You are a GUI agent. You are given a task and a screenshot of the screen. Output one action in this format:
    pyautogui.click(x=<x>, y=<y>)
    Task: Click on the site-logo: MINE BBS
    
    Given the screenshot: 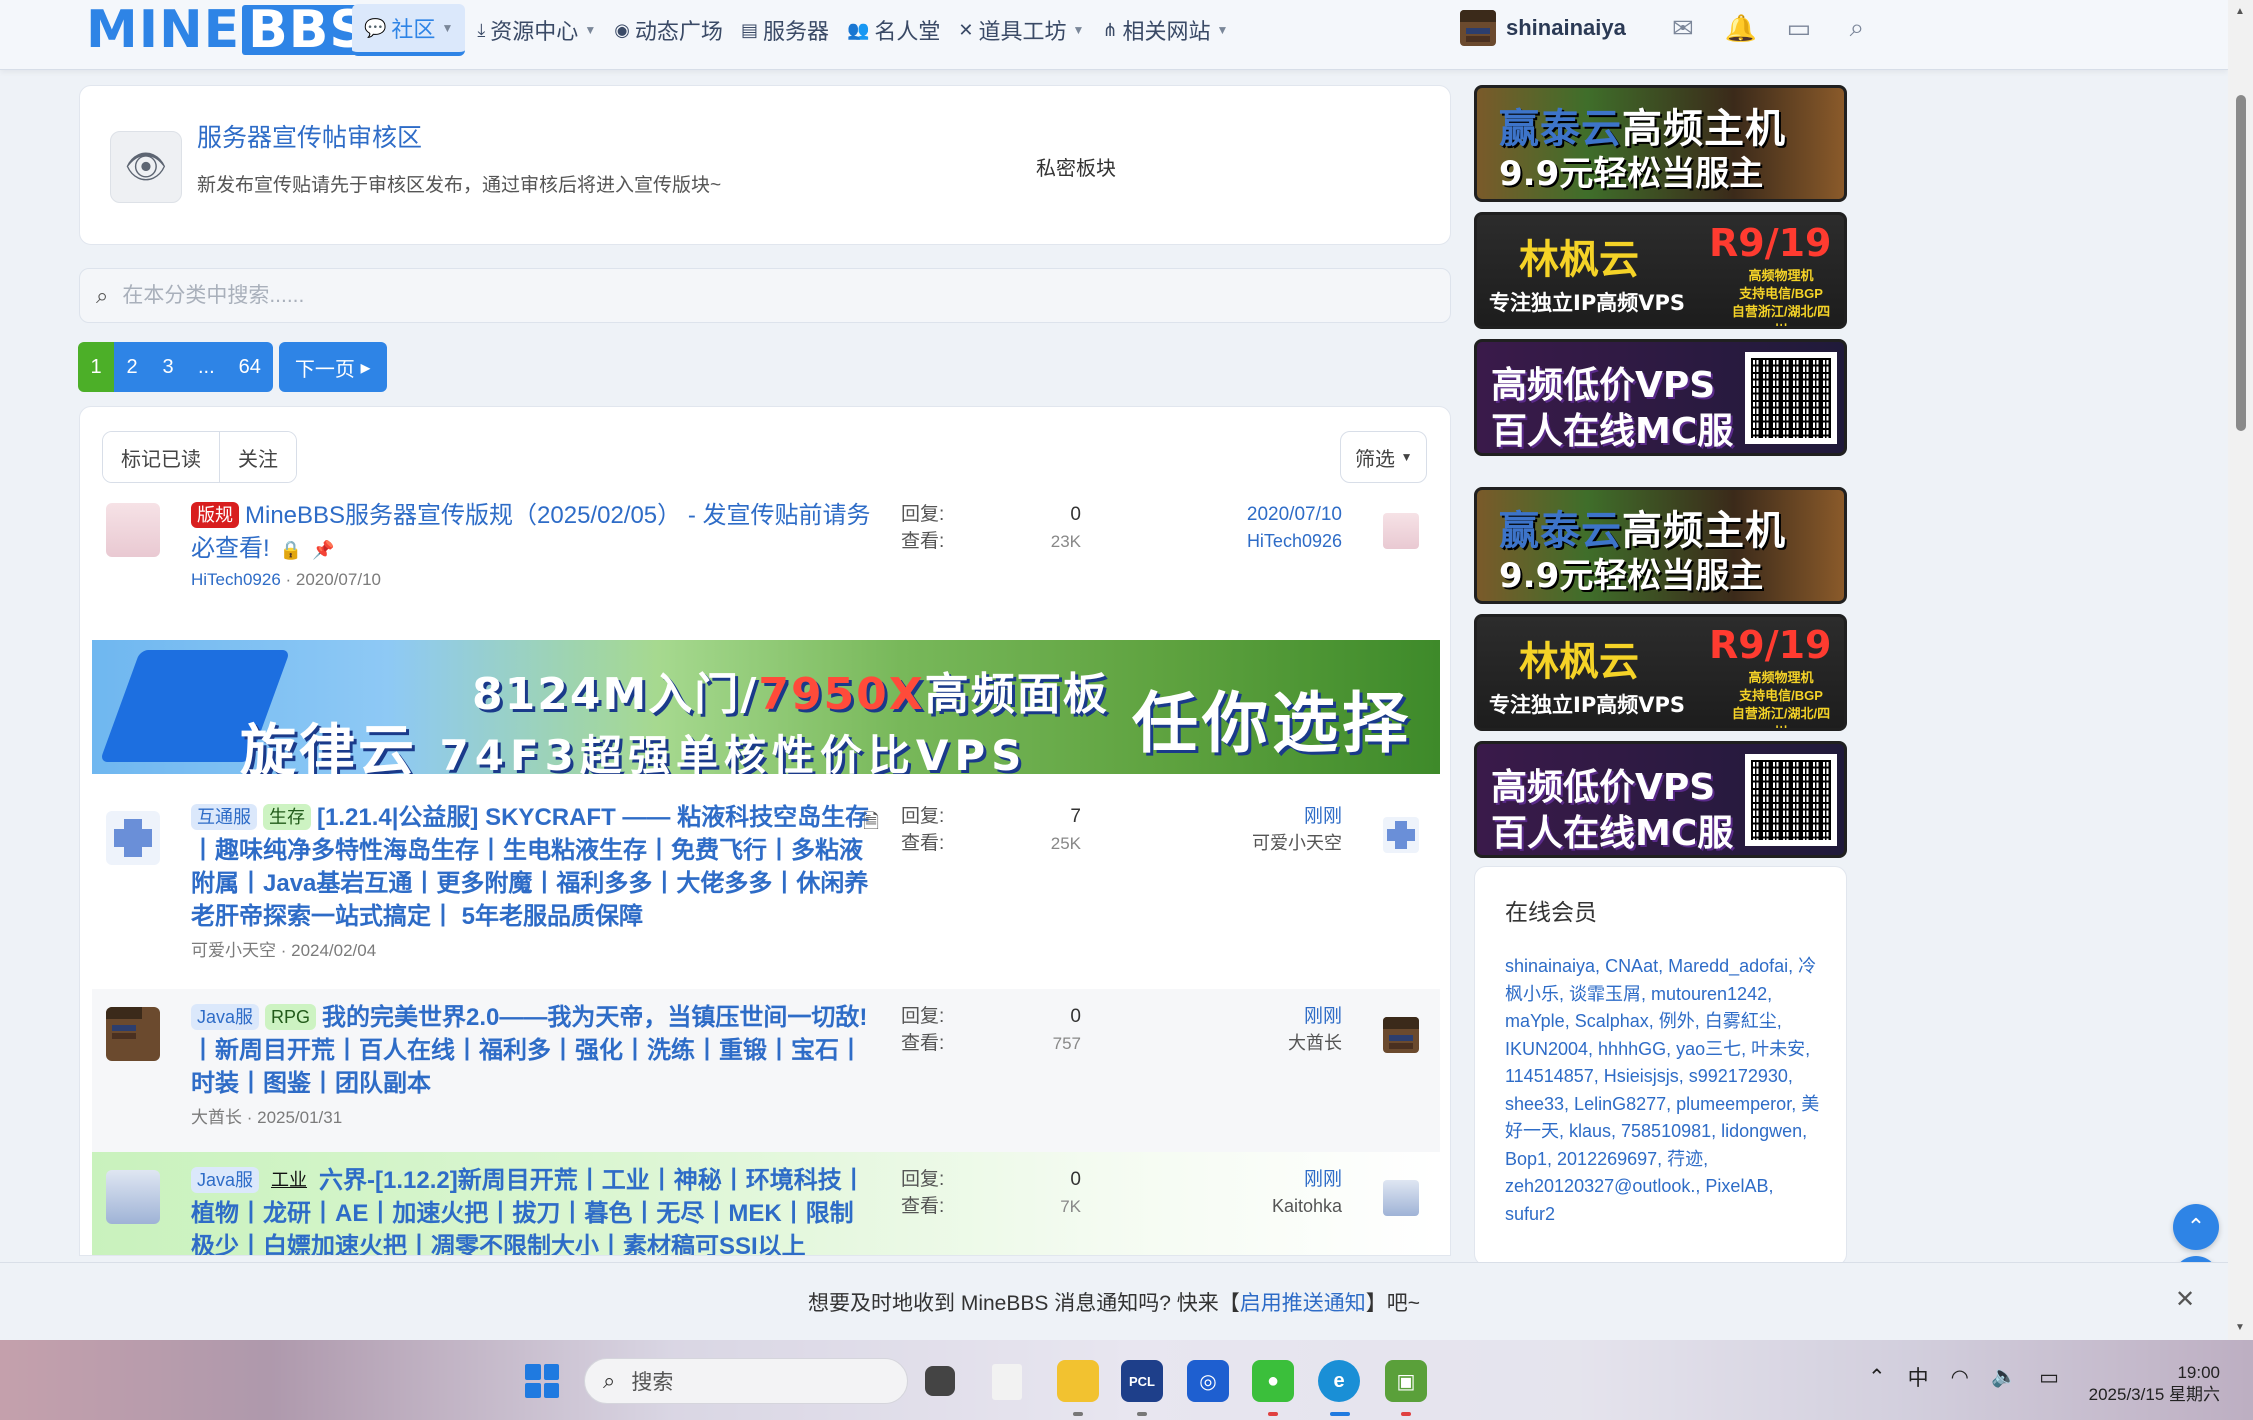 What is the action you would take?
    pyautogui.click(x=230, y=30)
    